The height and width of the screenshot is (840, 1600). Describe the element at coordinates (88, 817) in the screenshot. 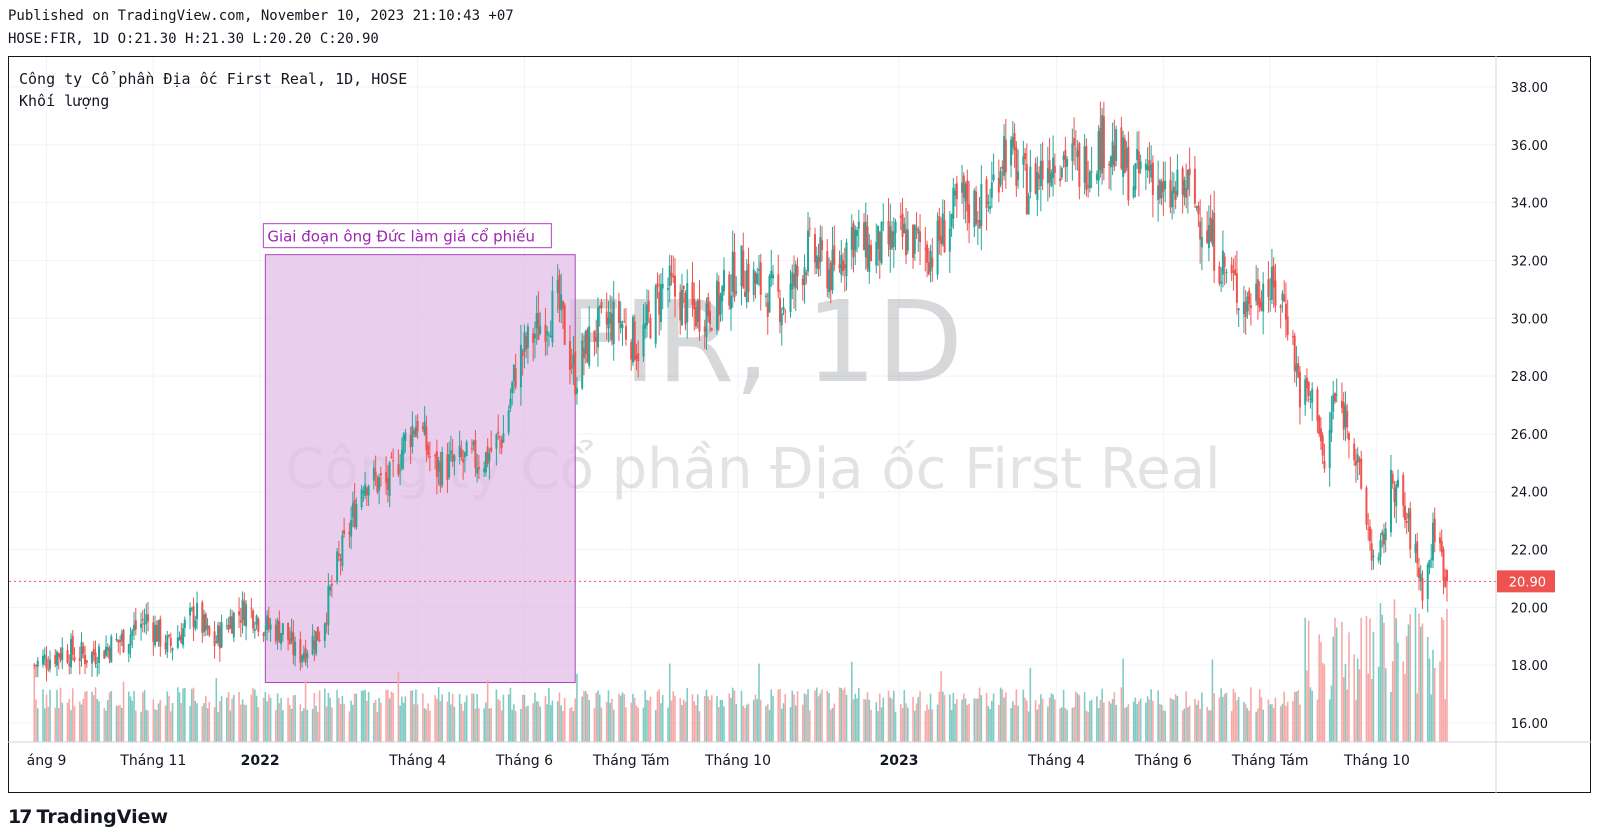

I see `tradingview-logo: 17 TradingView` at that location.